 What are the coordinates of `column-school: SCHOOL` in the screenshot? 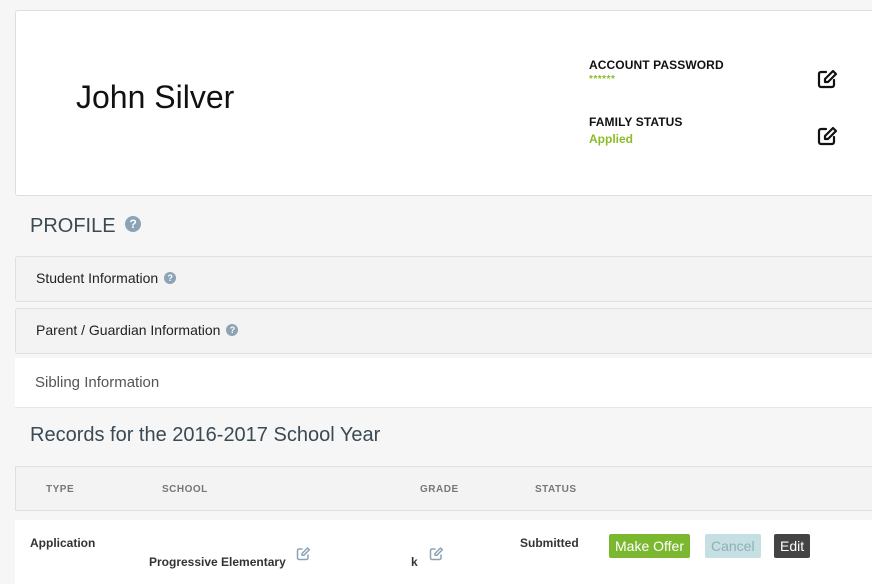 It's located at (185, 489).